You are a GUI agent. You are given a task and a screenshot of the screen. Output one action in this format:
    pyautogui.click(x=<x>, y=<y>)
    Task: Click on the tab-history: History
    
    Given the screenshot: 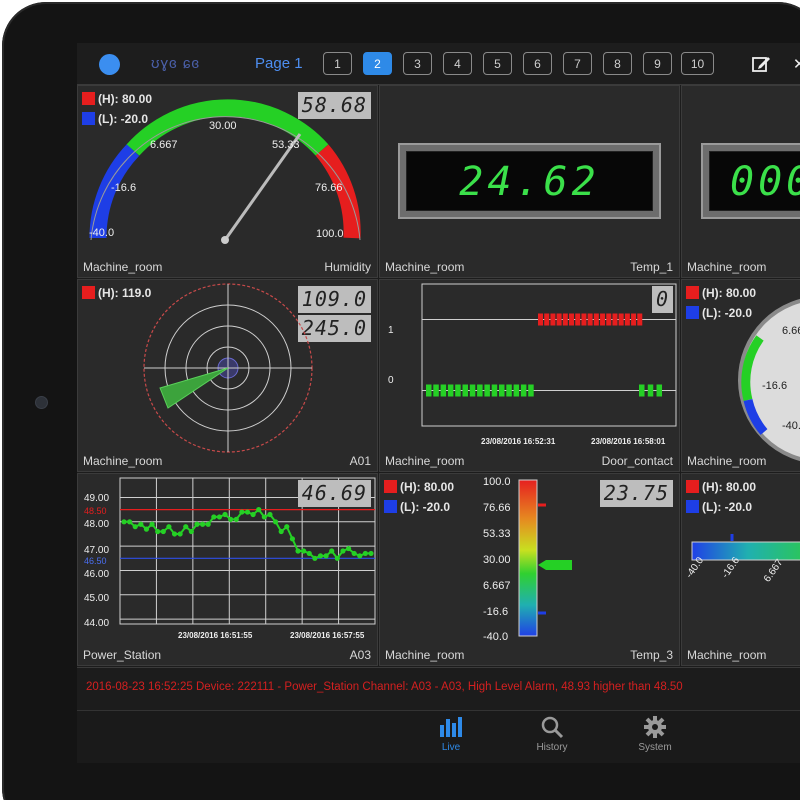 What is the action you would take?
    pyautogui.click(x=552, y=734)
    